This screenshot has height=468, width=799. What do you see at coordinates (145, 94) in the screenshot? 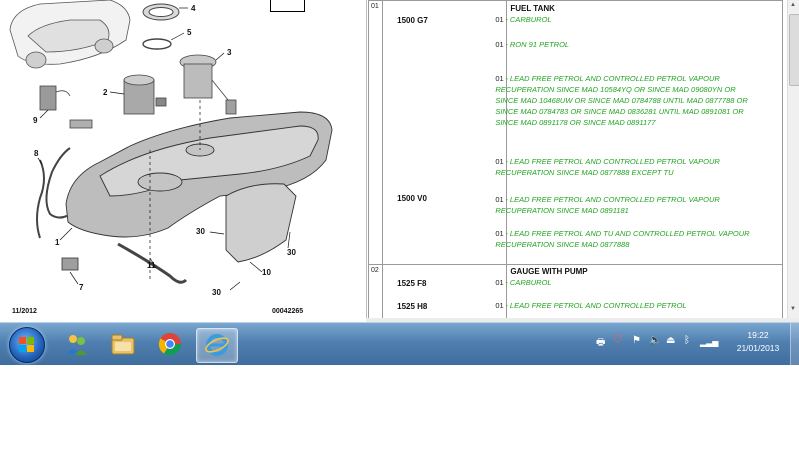
I see `fuel-pump` at bounding box center [145, 94].